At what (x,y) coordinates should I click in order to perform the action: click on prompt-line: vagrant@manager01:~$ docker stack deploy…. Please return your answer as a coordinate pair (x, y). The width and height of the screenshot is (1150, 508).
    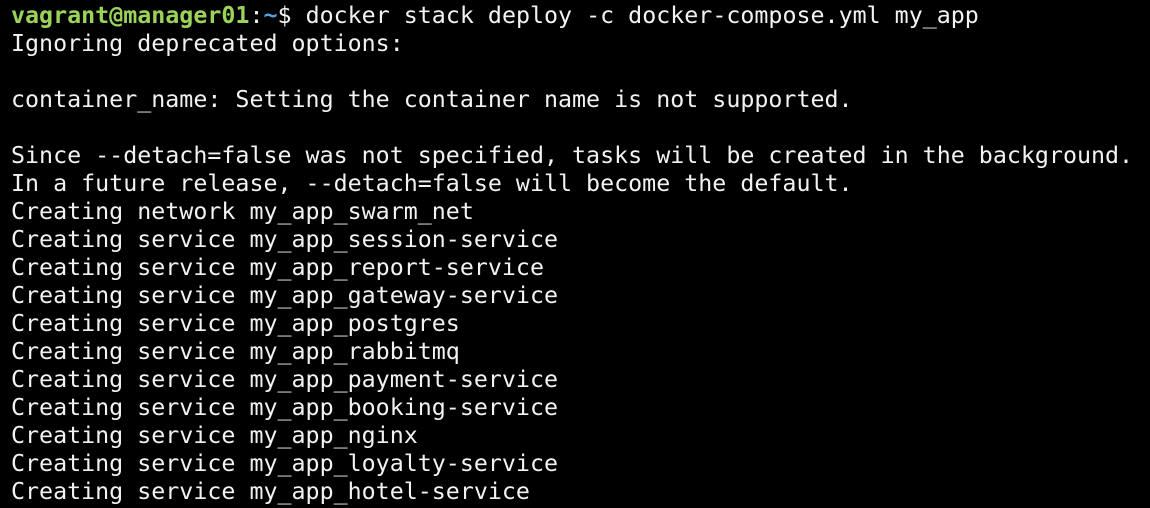
    Looking at the image, I should click on (580, 16).